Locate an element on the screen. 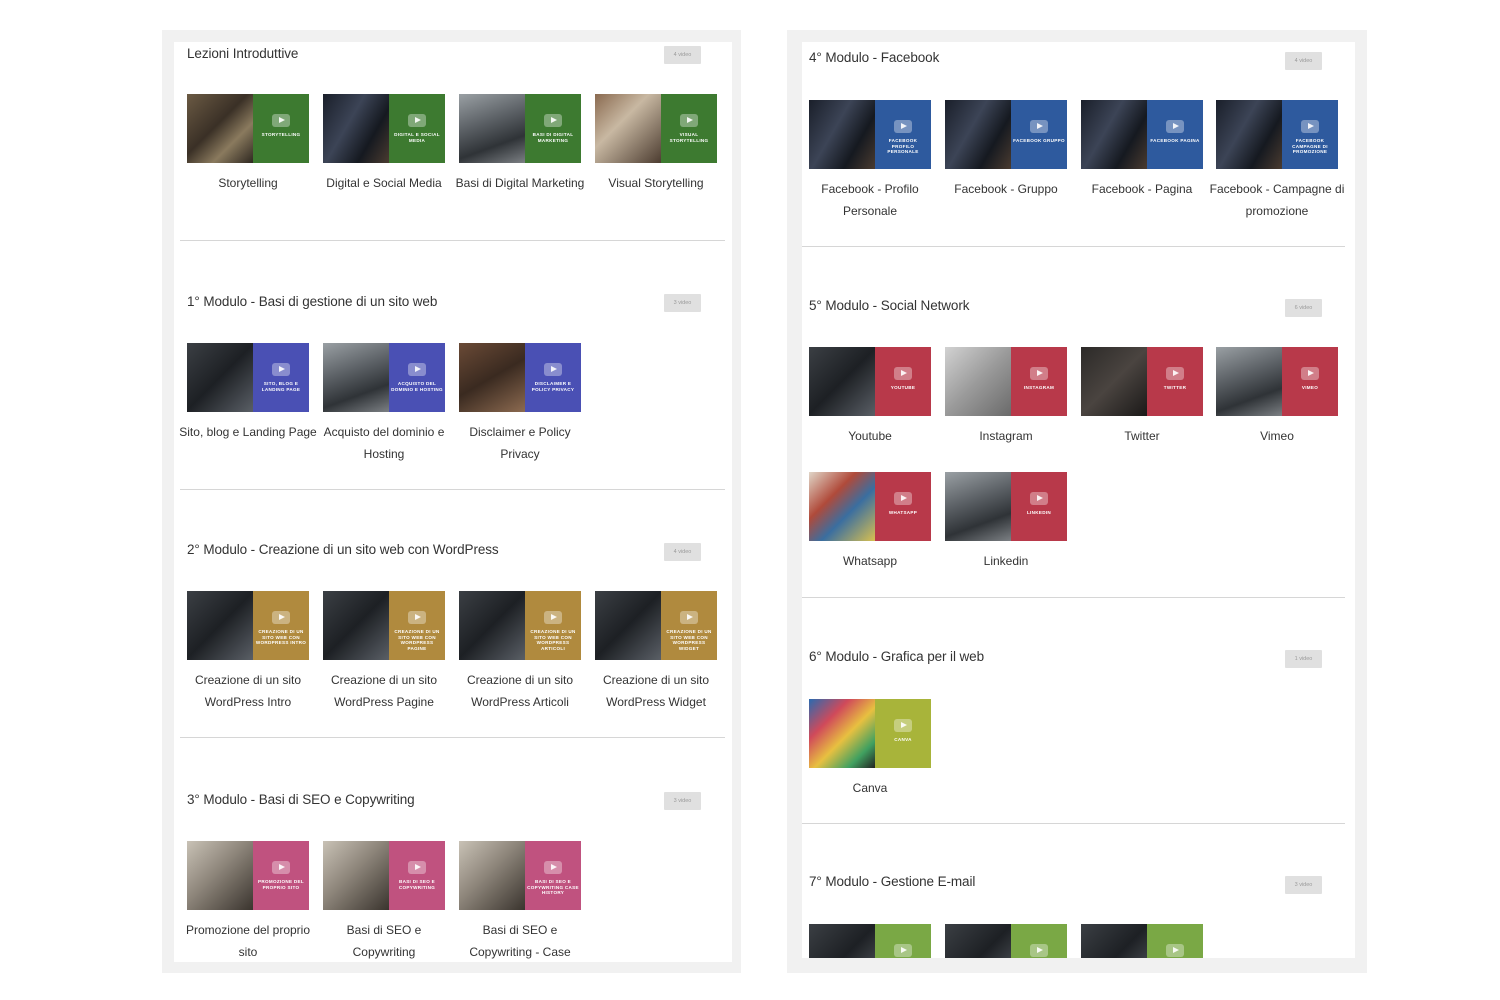 The image size is (1500, 1000). video-title-link: Visual Storytelling is located at coordinates (656, 184).